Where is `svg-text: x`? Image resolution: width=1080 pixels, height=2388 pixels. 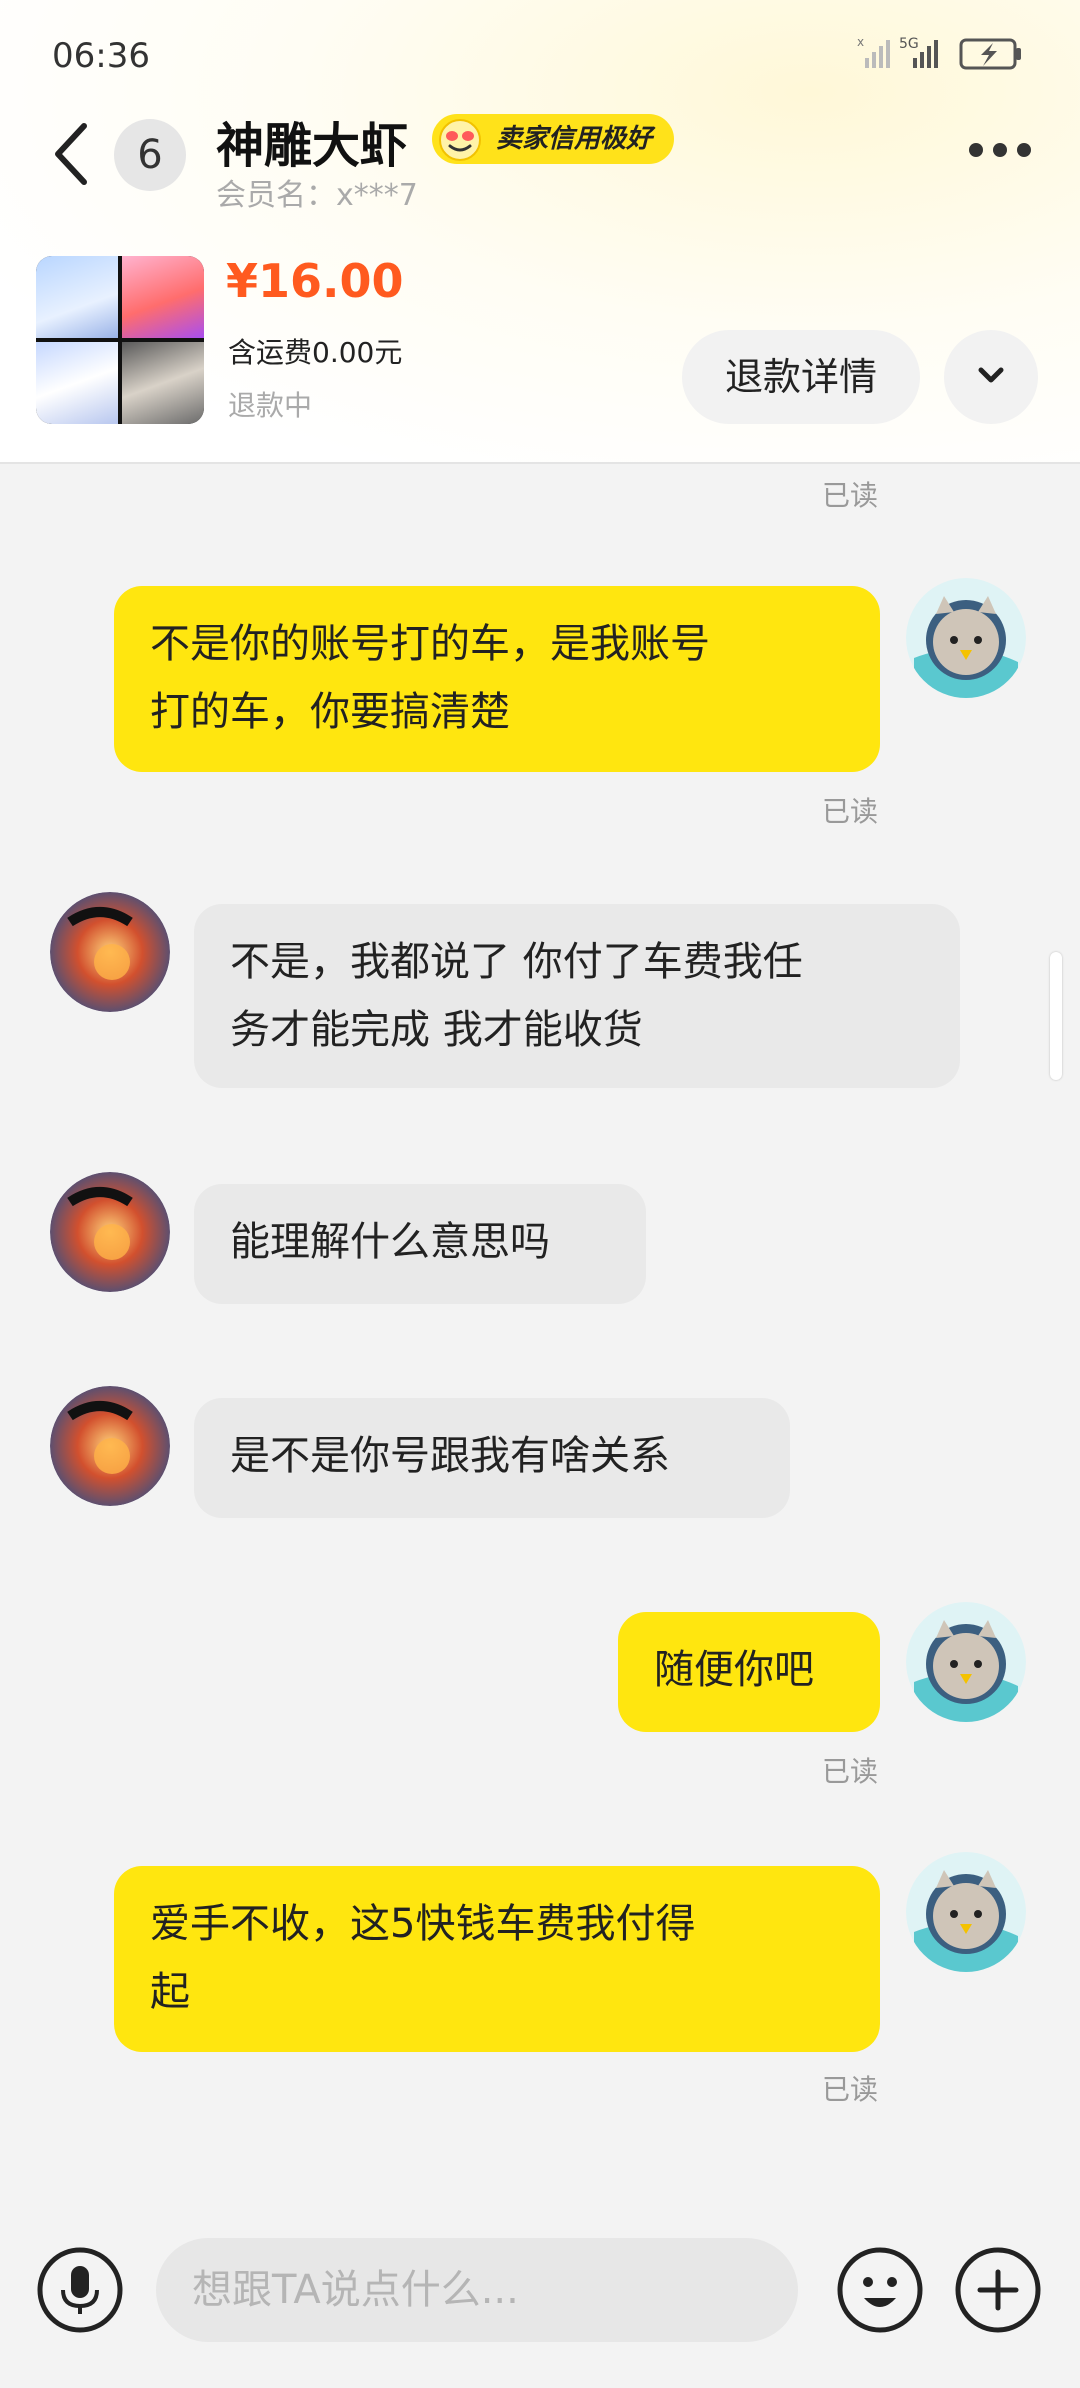
svg-text: x is located at coordinates (860, 42).